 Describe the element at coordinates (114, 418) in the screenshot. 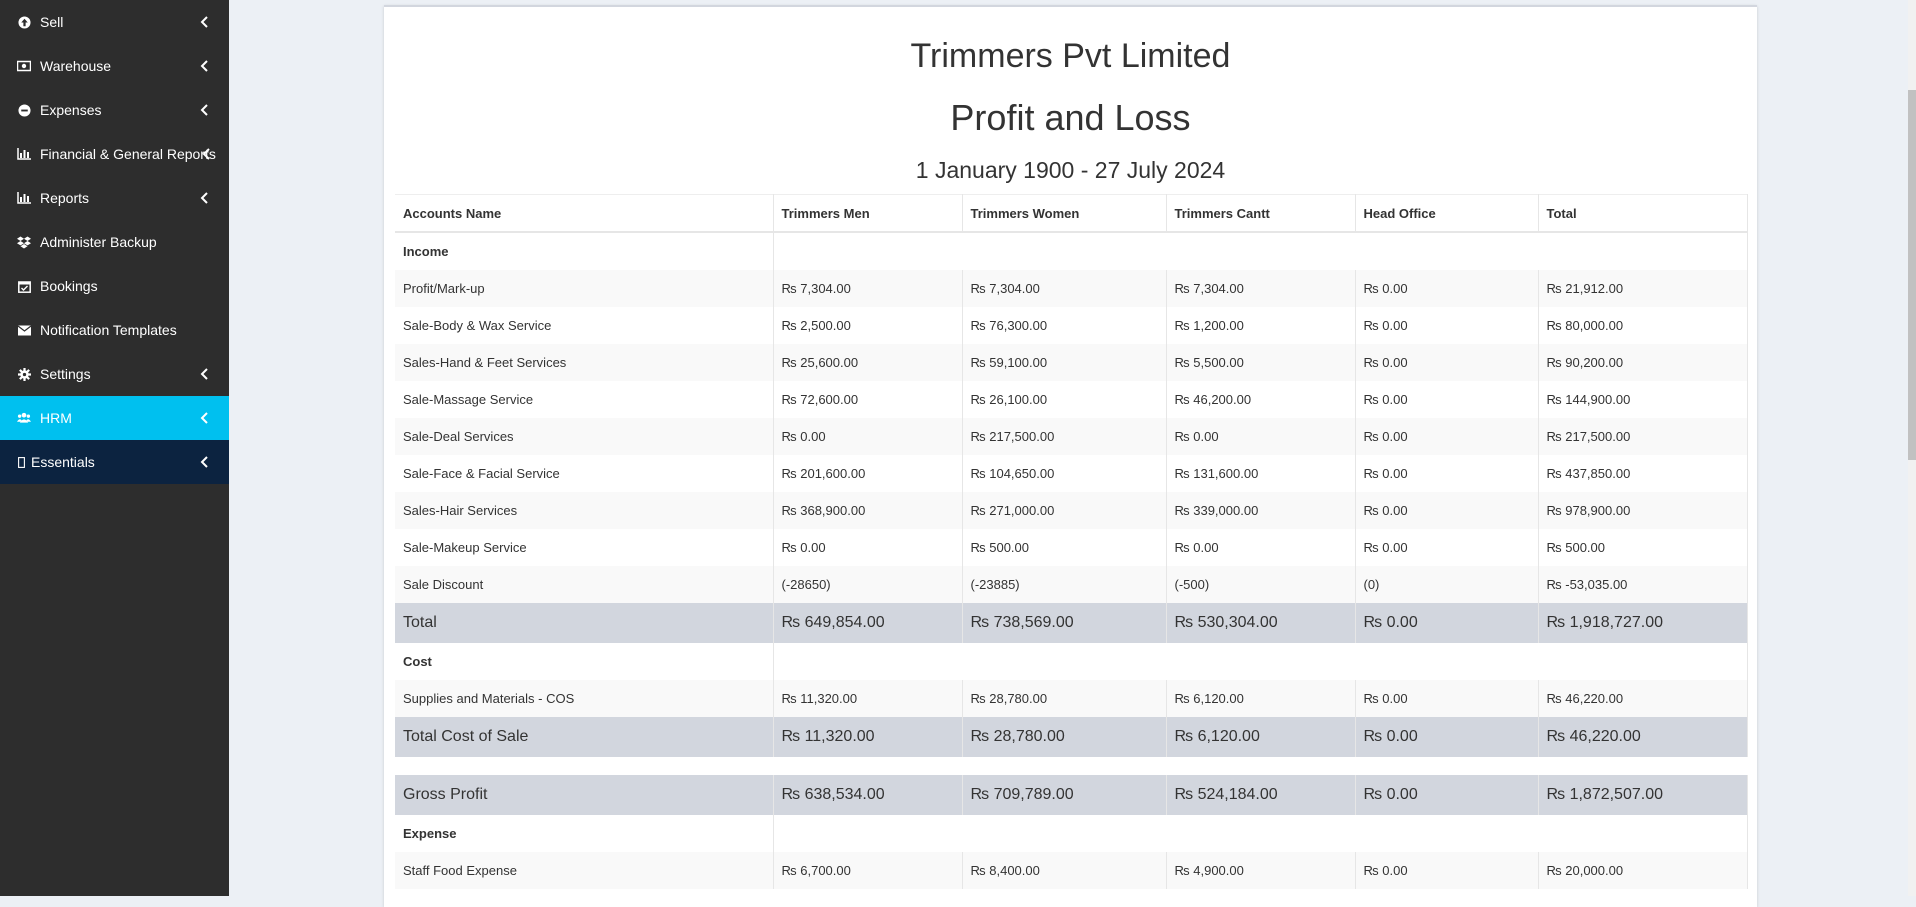

I see `sidebar-item-hrm: HRM` at that location.